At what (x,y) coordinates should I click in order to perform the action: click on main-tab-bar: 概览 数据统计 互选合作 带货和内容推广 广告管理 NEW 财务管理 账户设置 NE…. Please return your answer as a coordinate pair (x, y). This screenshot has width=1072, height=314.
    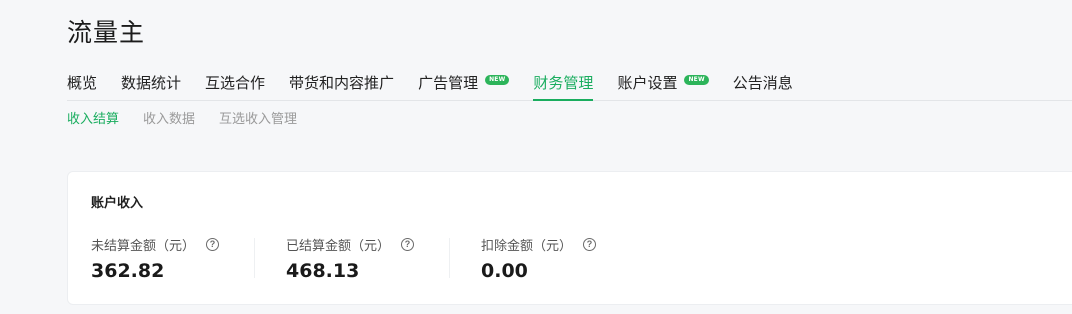
    Looking at the image, I should click on (569, 85).